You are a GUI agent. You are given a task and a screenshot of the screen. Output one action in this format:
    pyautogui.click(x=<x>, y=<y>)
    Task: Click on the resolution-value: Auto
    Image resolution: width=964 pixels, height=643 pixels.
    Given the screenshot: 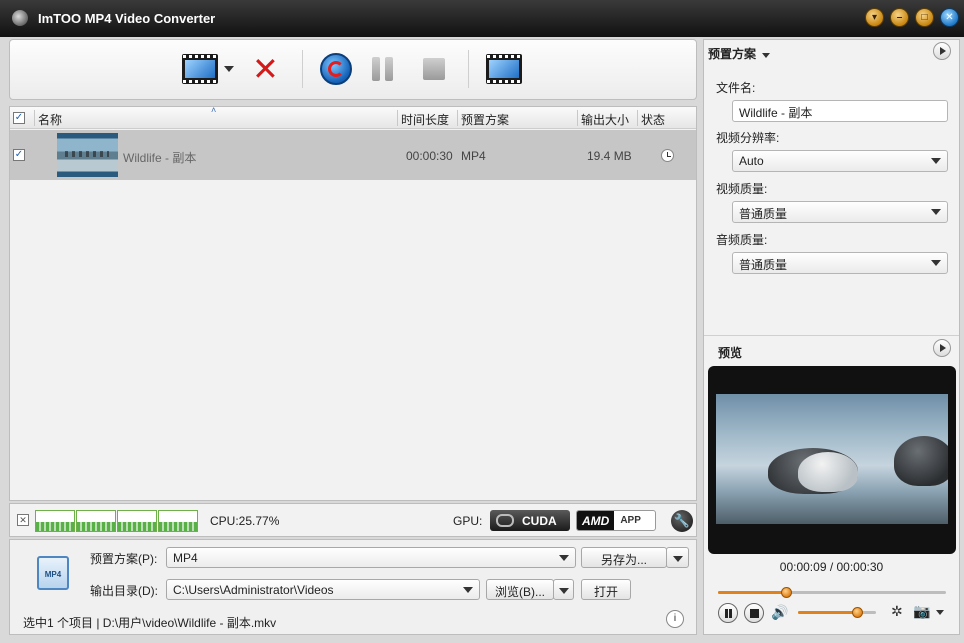 What is the action you would take?
    pyautogui.click(x=751, y=161)
    